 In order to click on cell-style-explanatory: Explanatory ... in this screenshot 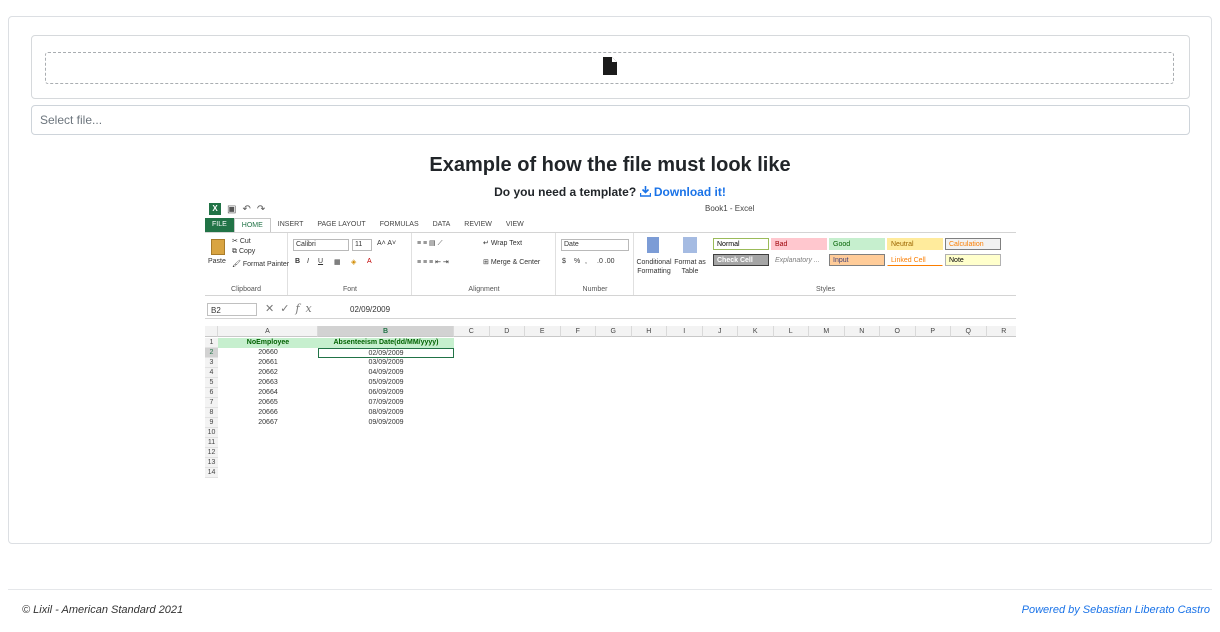, I will do `click(799, 260)`.